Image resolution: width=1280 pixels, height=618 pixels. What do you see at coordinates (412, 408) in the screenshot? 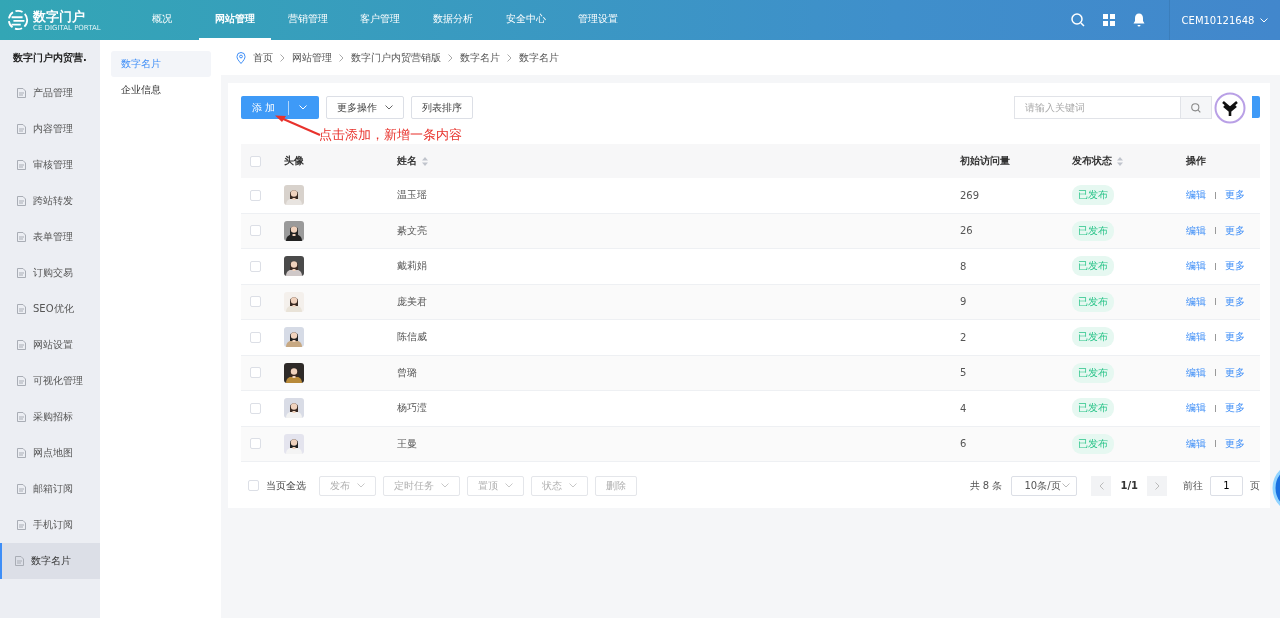
I see `name-cell-text: 杨巧滢` at bounding box center [412, 408].